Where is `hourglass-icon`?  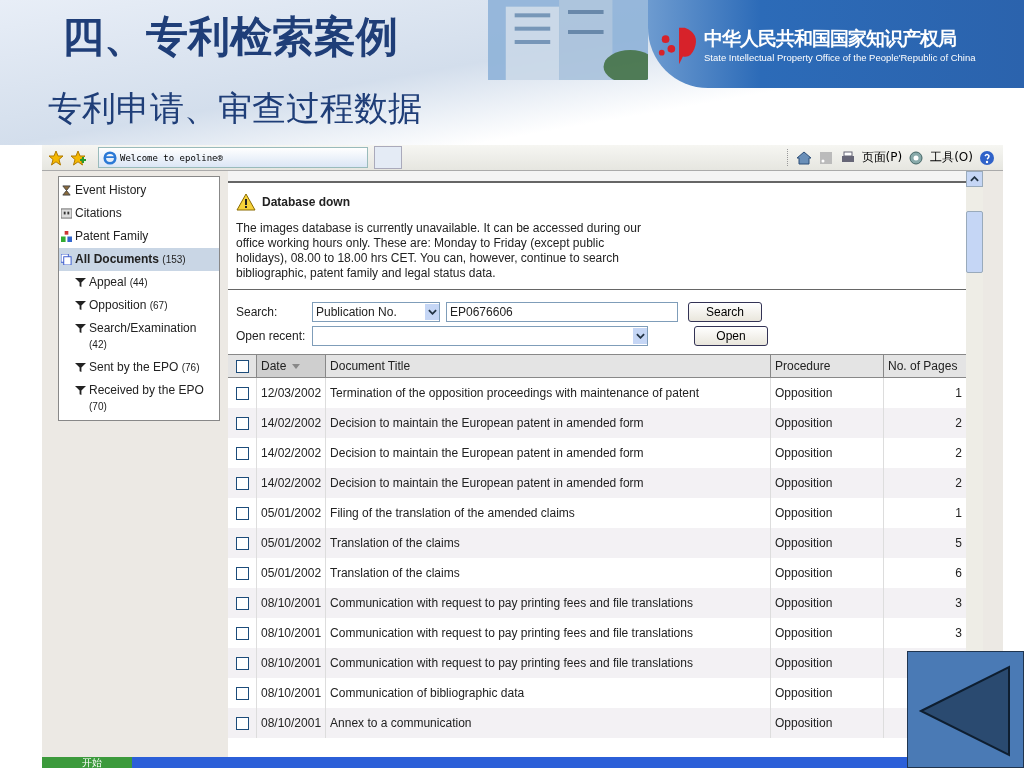 hourglass-icon is located at coordinates (66, 190).